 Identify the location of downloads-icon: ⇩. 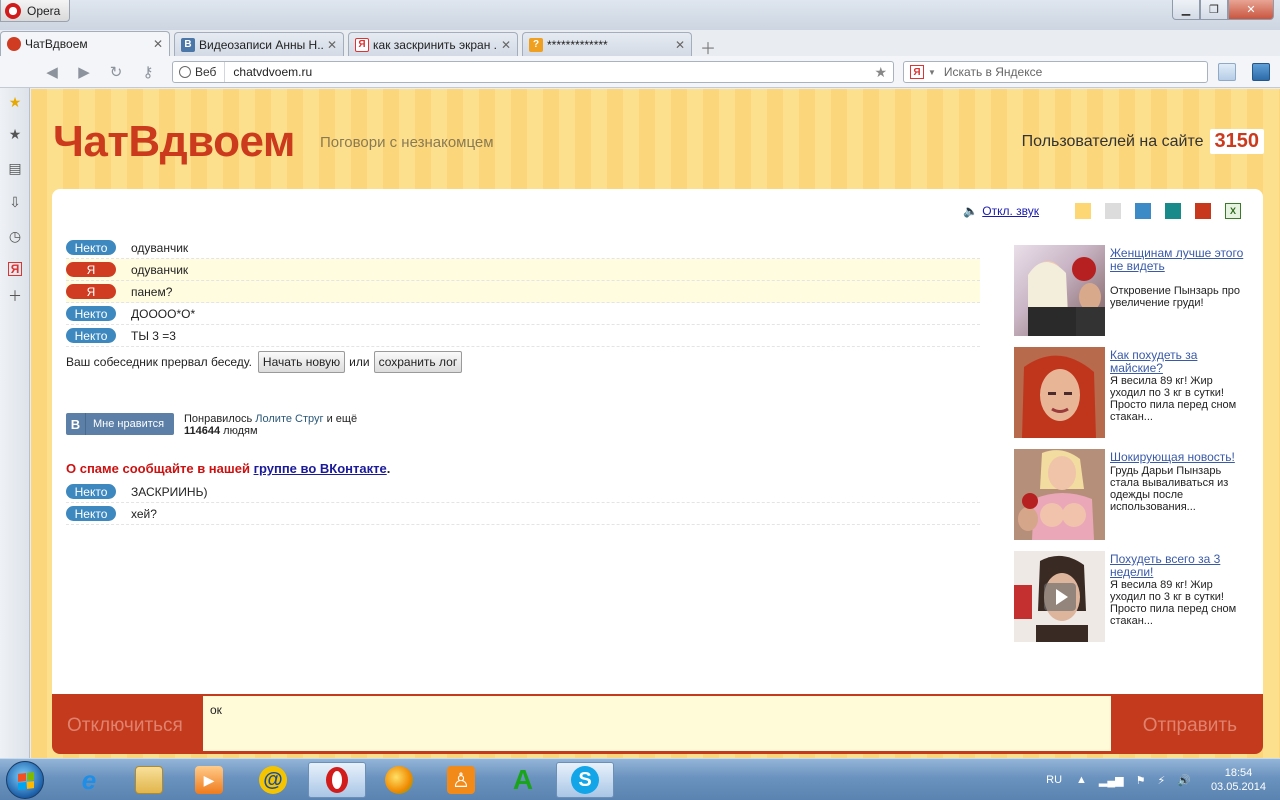
(15, 202).